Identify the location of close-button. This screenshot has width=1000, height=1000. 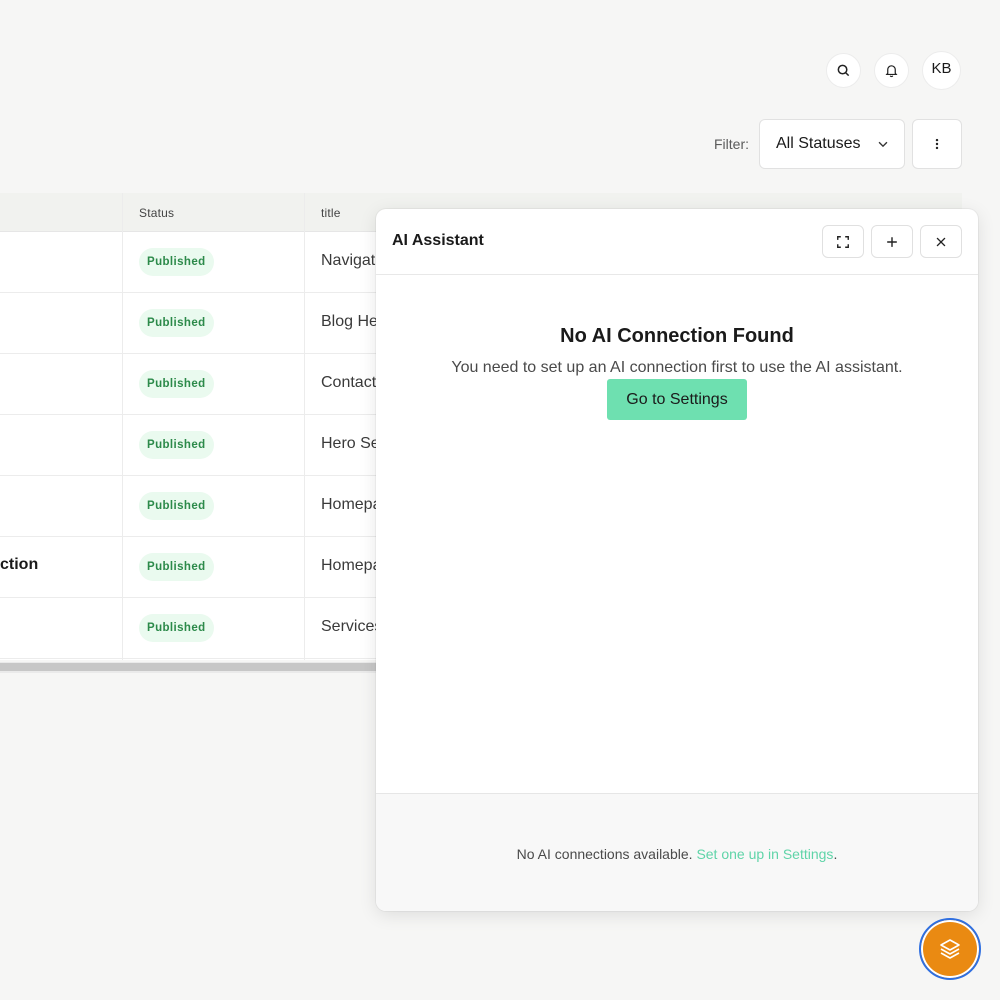
(941, 241).